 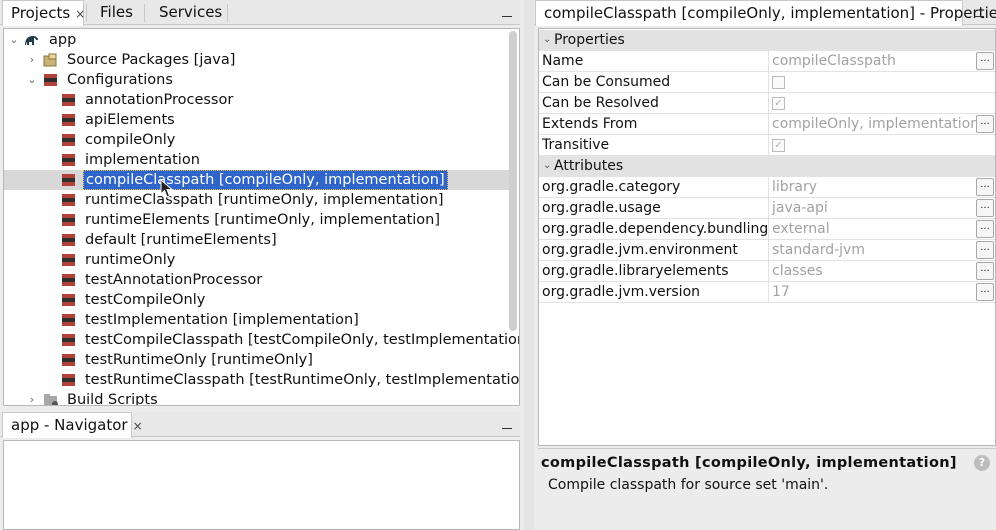 What do you see at coordinates (257, 300) in the screenshot?
I see `tree-node-configuration: testCompileOnly` at bounding box center [257, 300].